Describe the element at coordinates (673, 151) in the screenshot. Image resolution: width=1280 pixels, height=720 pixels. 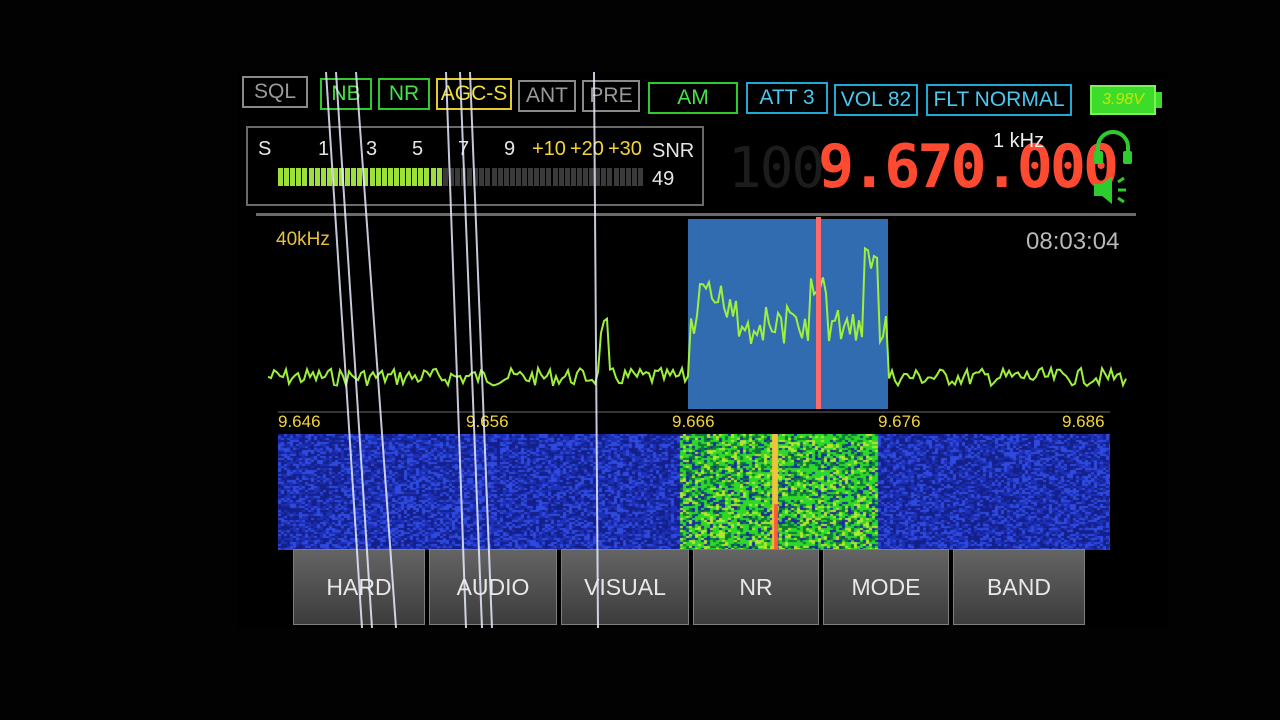
I see `snr-label: SNR` at that location.